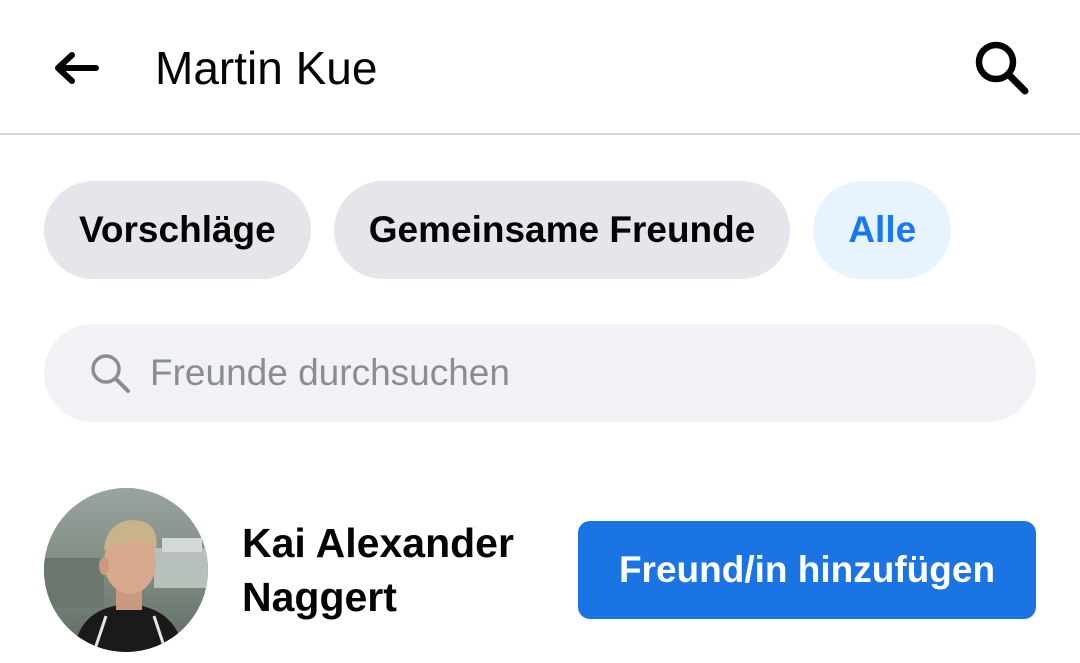  I want to click on chip-all: Alle, so click(882, 230).